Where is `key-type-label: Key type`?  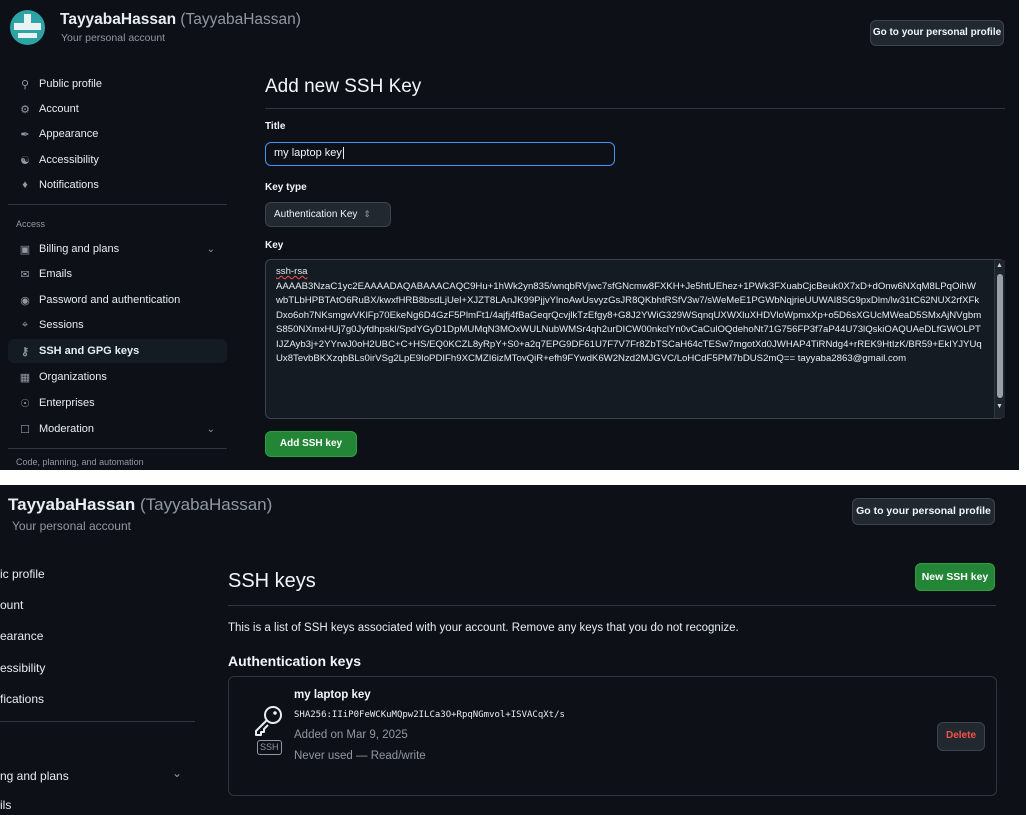
key-type-label: Key type is located at coordinates (286, 187).